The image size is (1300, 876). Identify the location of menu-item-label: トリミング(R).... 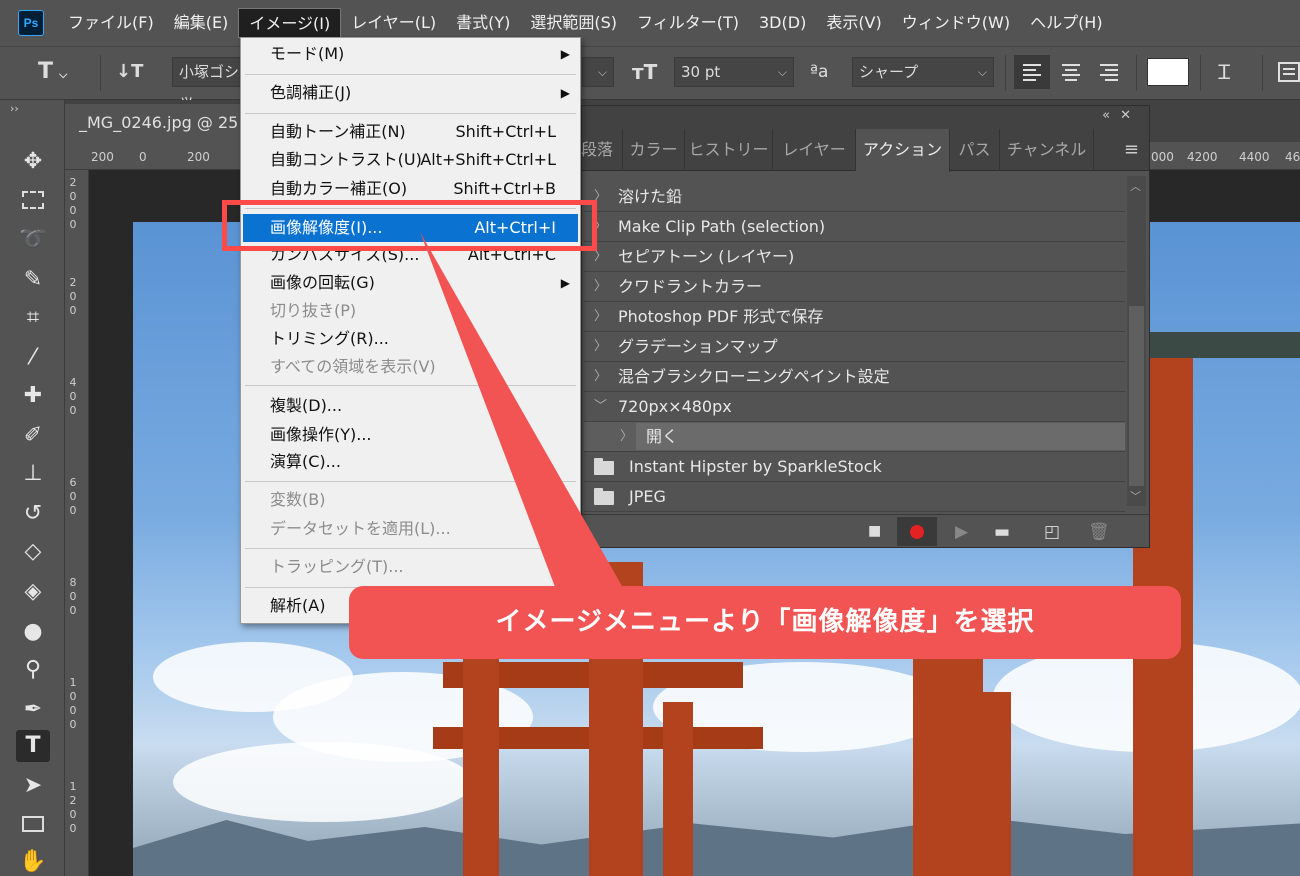
(329, 338).